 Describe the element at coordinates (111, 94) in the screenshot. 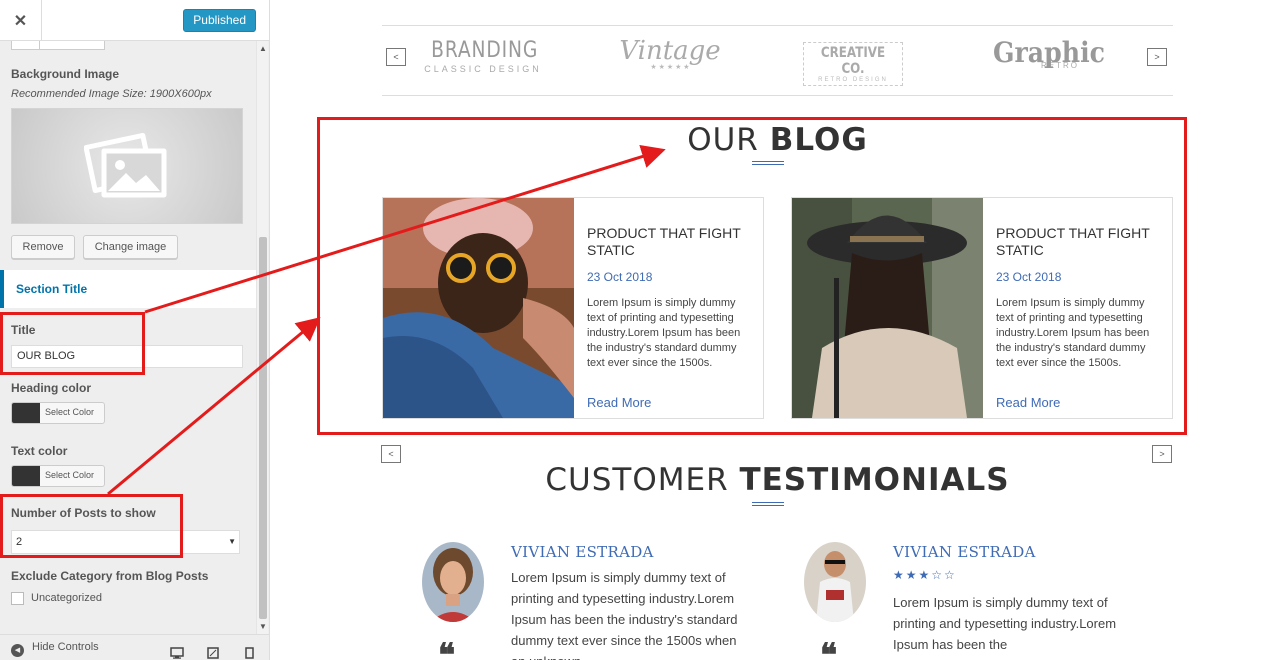

I see `background-image-hint: Recommended Image Size: 1900X600px` at that location.